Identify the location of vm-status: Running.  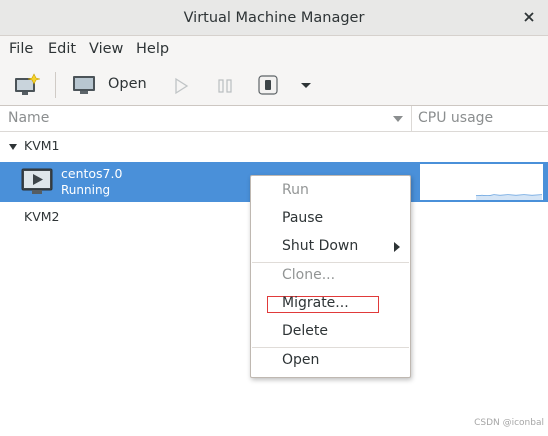
(86, 190).